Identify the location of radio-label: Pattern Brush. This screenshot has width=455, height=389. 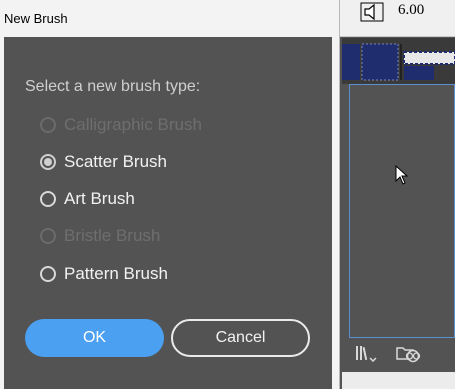
(116, 274).